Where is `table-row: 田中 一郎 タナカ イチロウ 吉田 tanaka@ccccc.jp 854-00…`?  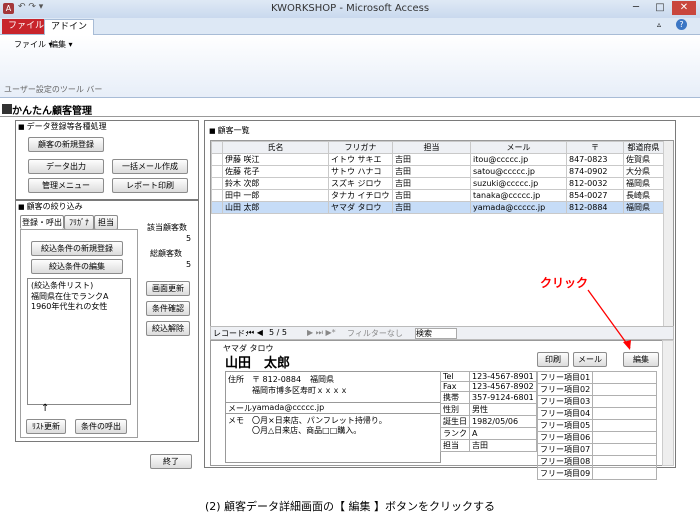
table-row: 田中 一郎 タナカ イチロウ 吉田 tanaka@ccccc.jp 854-00… is located at coordinates (437, 195).